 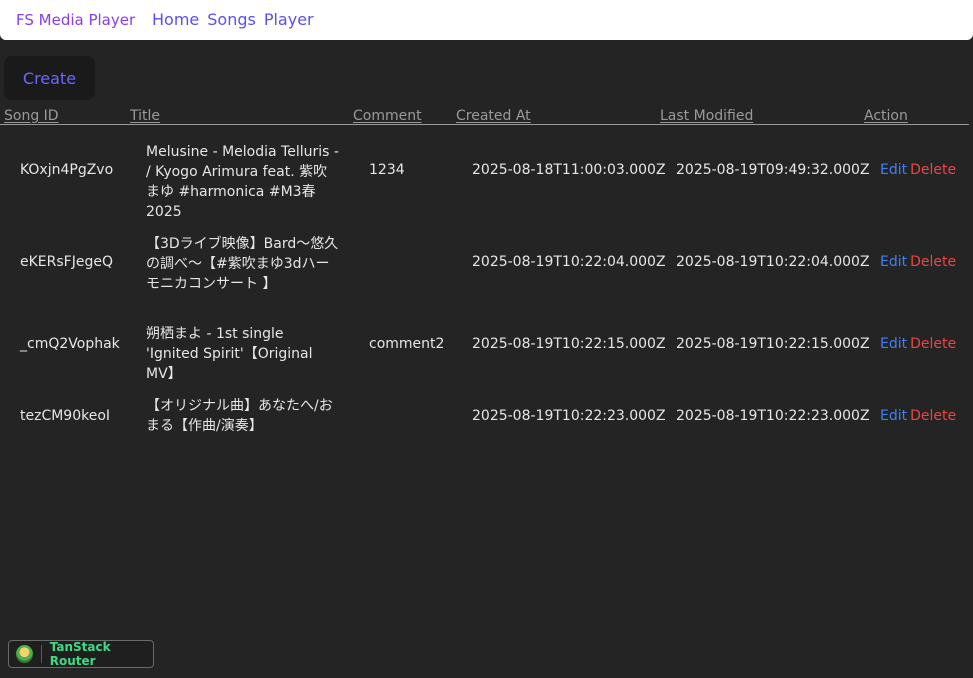 What do you see at coordinates (24, 654) in the screenshot?
I see `tanstack-logo-icon` at bounding box center [24, 654].